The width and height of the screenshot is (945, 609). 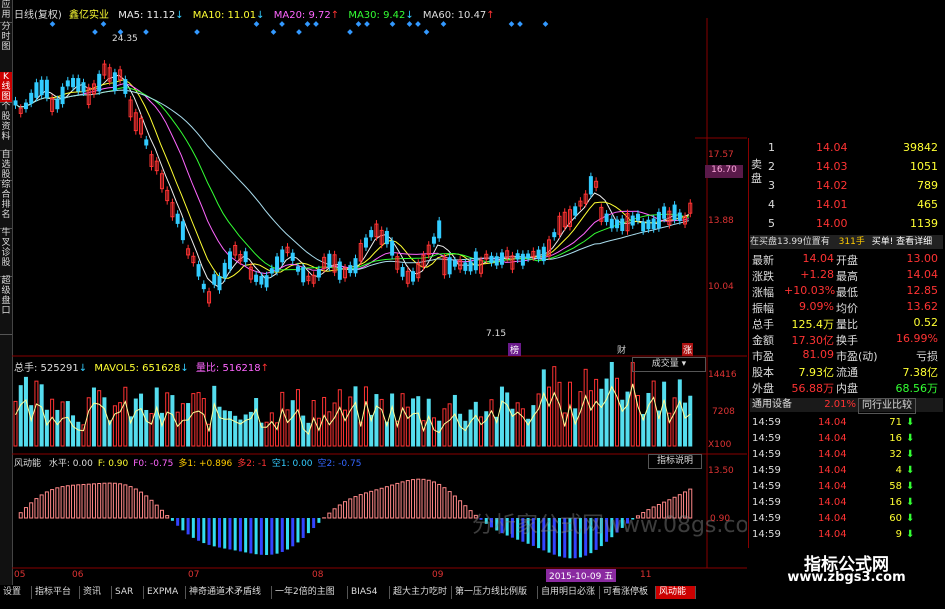 What do you see at coordinates (847, 372) in the screenshot?
I see `stat-row: 股本 7.93亿 流通 7.38亿` at bounding box center [847, 372].